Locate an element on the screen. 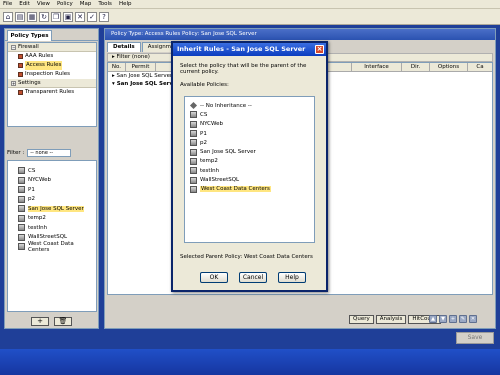 The height and width of the screenshot is (375, 500). rule-action-buttons: Query Analysis HitCount is located at coordinates (395, 319).